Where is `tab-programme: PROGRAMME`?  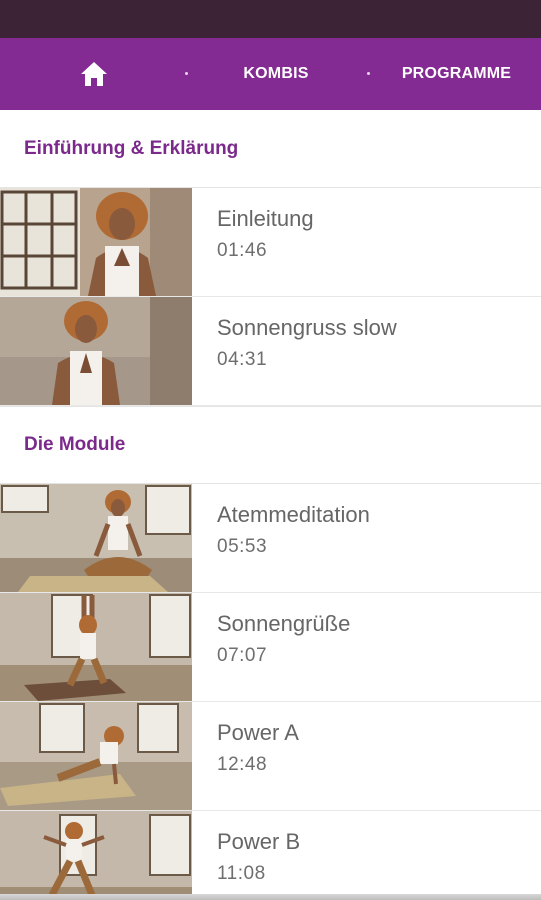
tab-programme: PROGRAMME is located at coordinates (456, 74).